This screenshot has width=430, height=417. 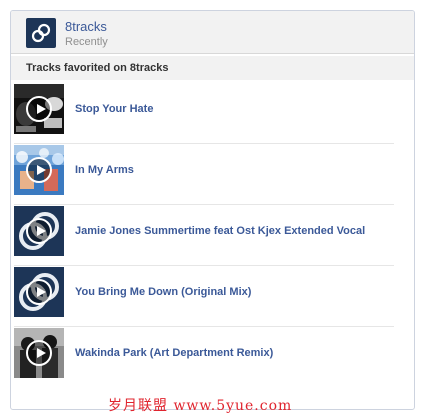 I want to click on app-header: 8tracks Recently, so click(x=212, y=32).